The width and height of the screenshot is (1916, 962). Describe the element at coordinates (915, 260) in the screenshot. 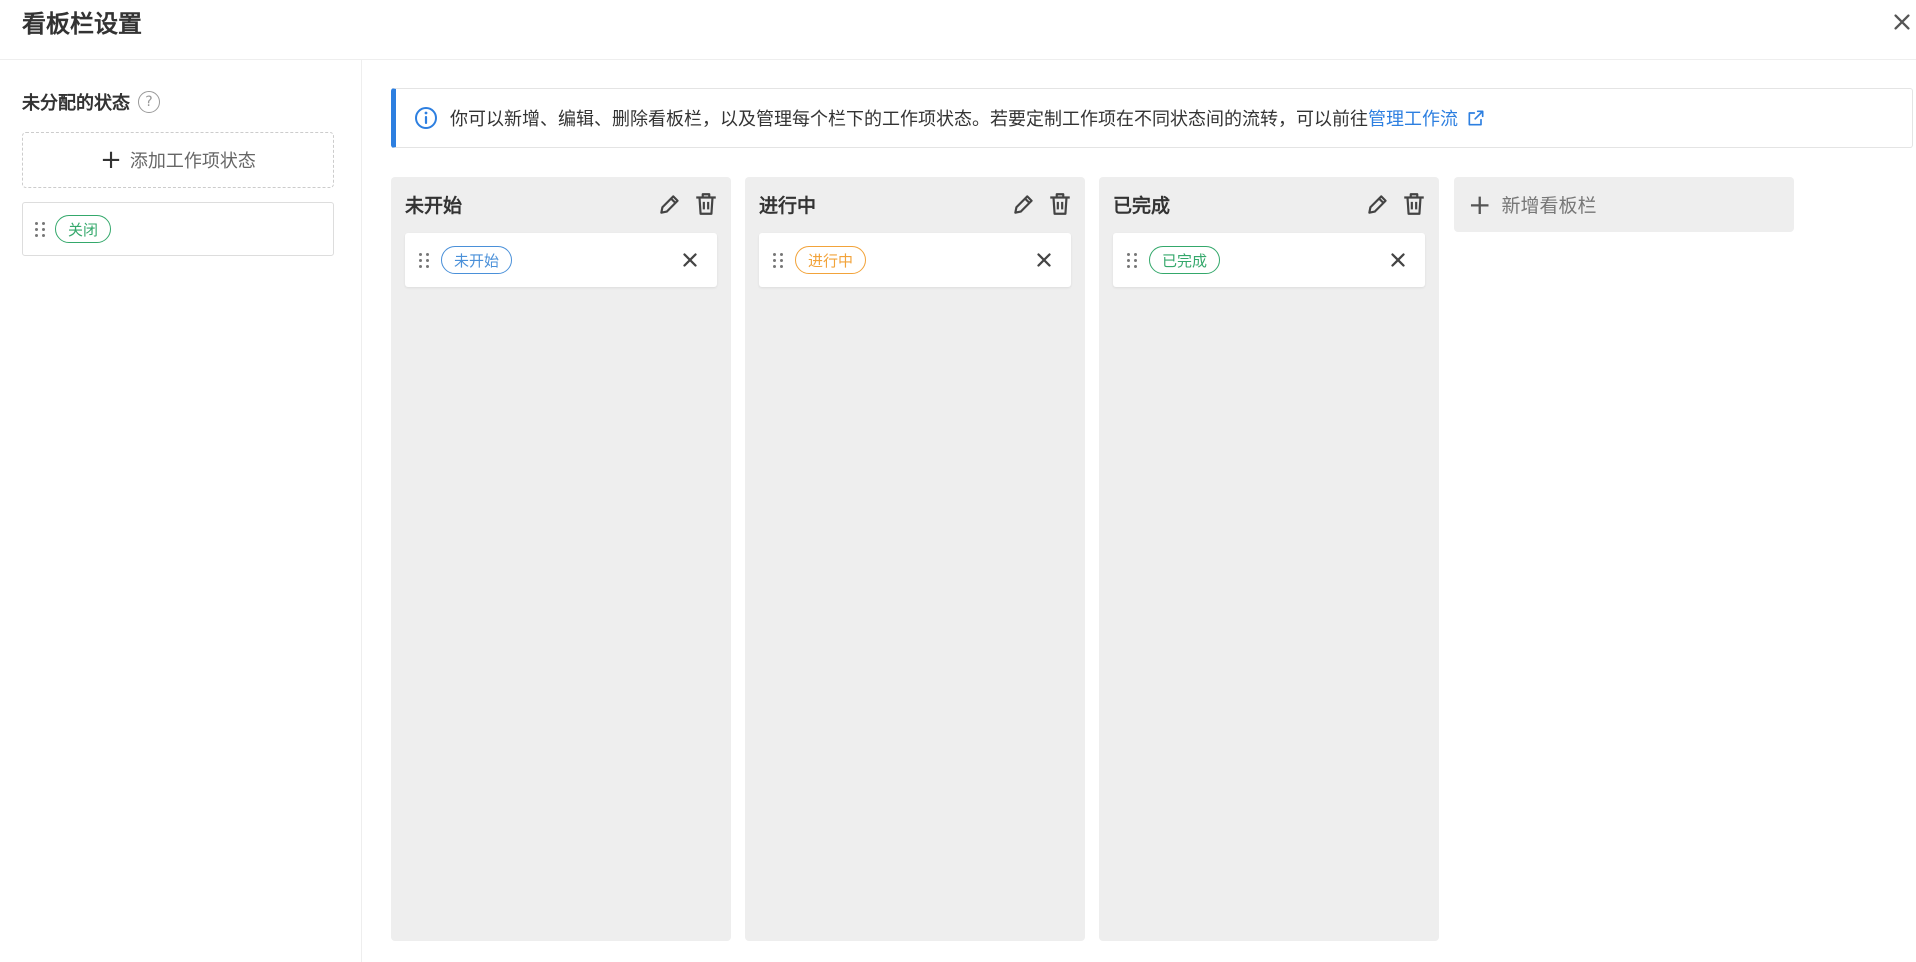

I see `column-status-card: 进行中` at that location.